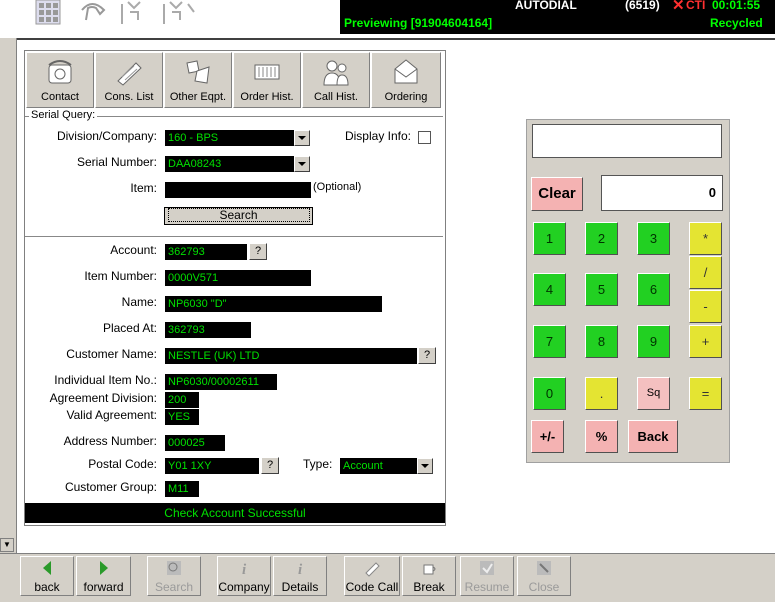 This screenshot has width=775, height=602. What do you see at coordinates (270, 465) in the screenshot?
I see `postal-code-lookup-button: ?` at bounding box center [270, 465].